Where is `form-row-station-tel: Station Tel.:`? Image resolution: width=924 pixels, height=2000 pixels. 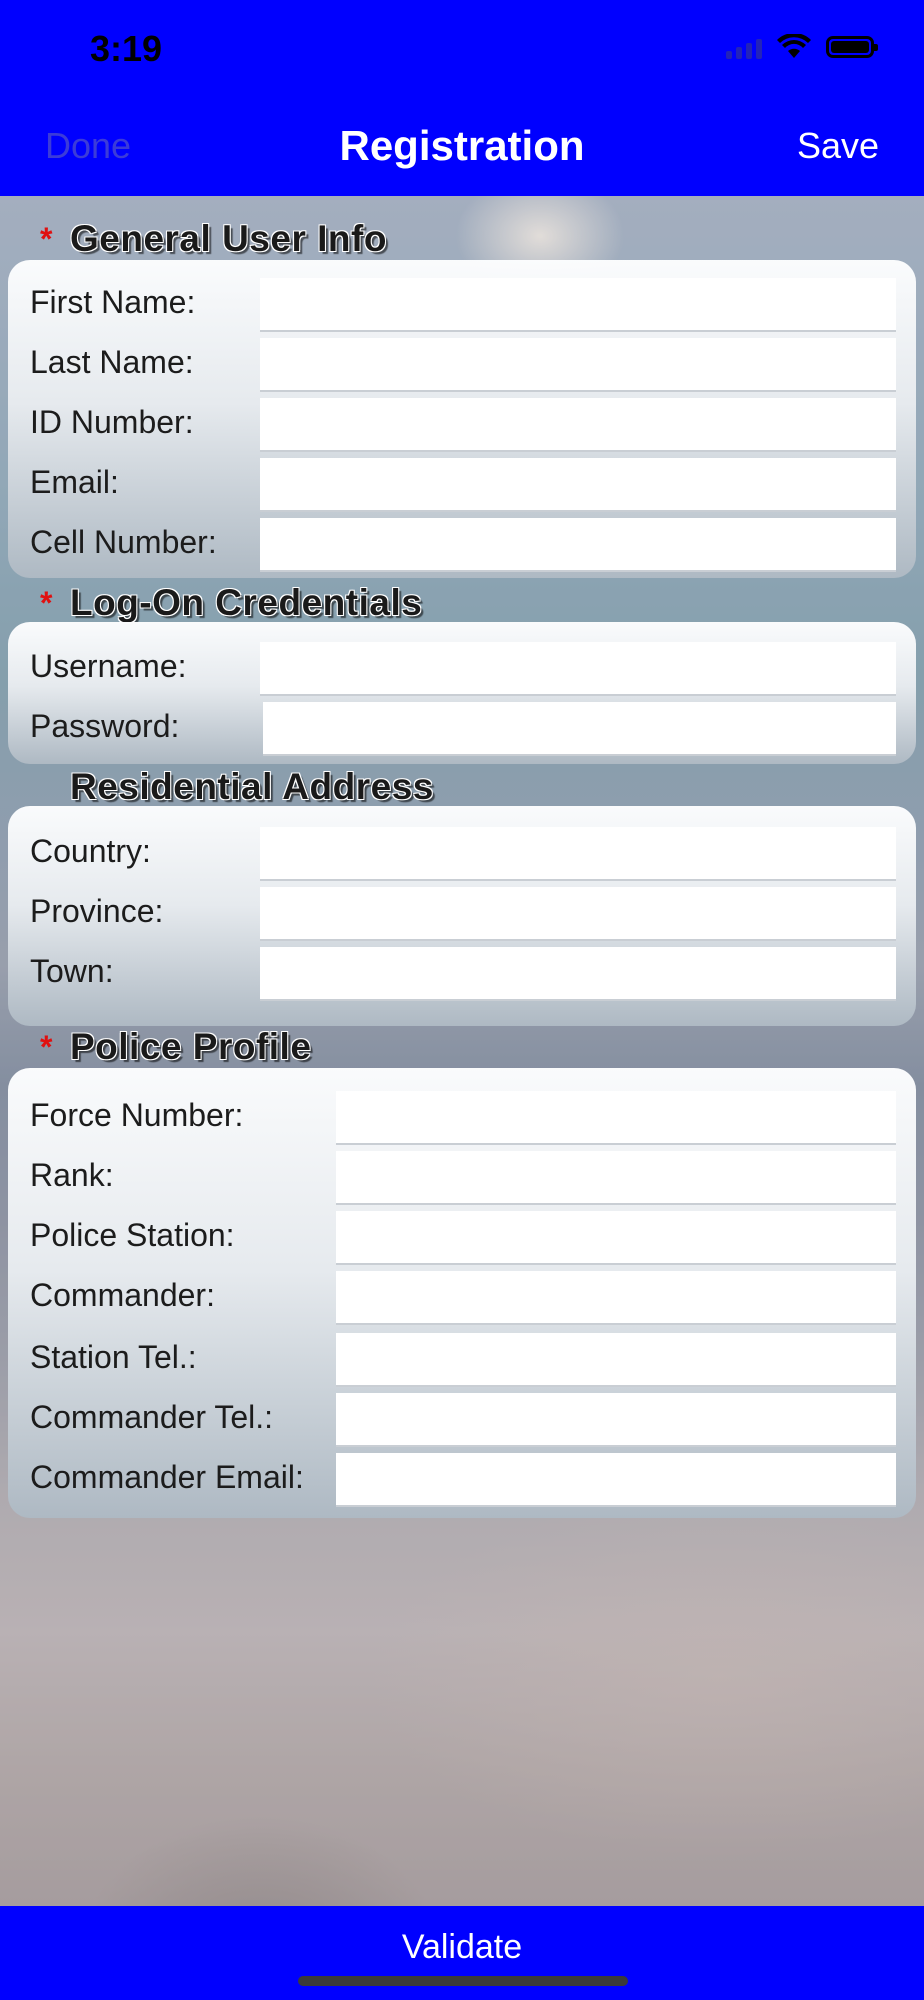 form-row-station-tel: Station Tel.: is located at coordinates (462, 1357).